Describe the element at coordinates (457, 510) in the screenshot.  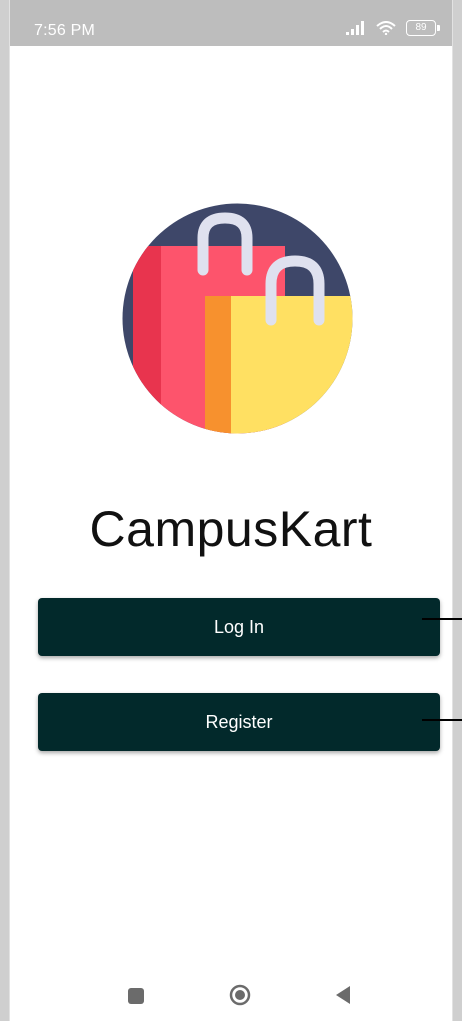
I see `device-frame-right` at that location.